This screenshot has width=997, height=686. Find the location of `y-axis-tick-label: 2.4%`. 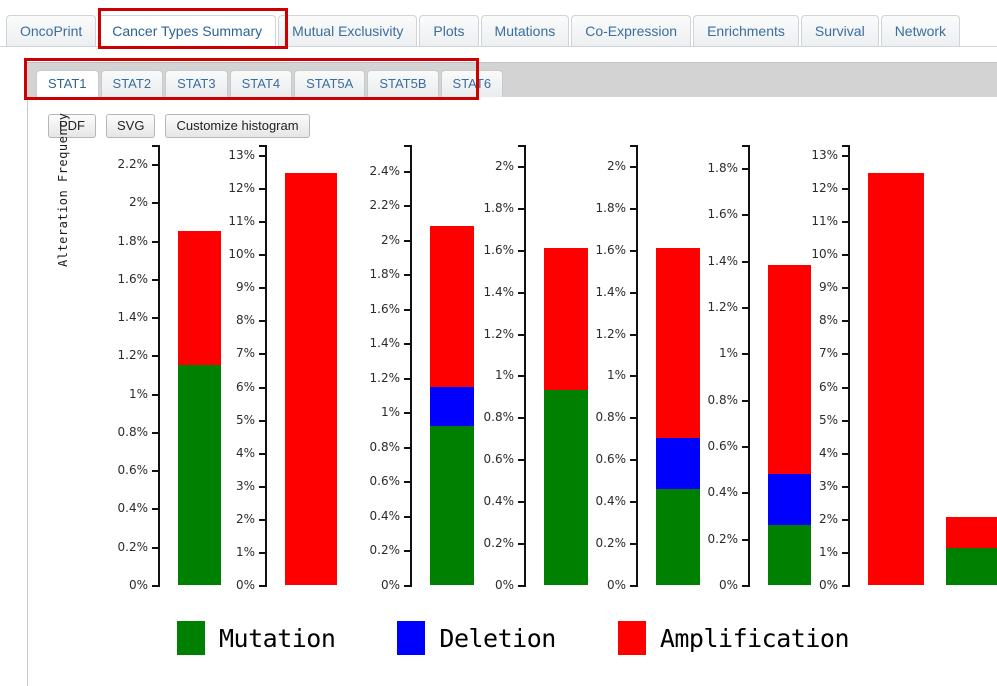

y-axis-tick-label: 2.4% is located at coordinates (385, 170).